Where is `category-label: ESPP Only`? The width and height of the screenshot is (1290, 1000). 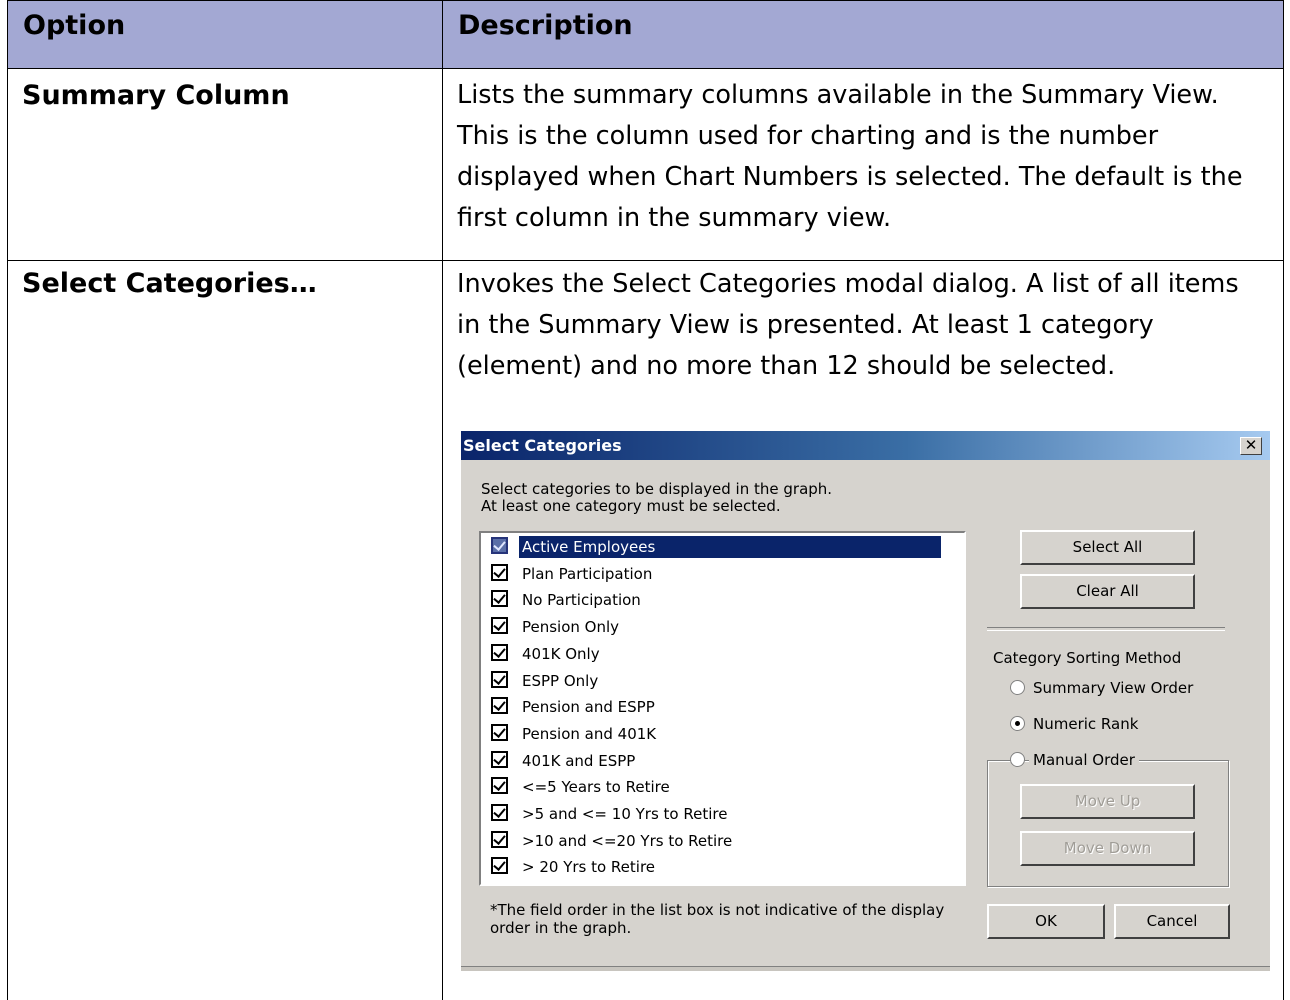
category-label: ESPP Only is located at coordinates (560, 680).